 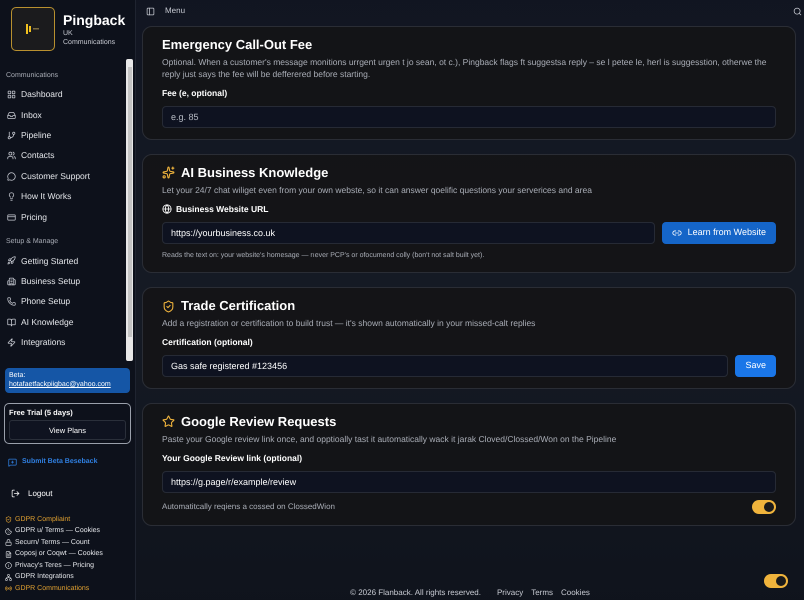 What do you see at coordinates (8, 565) in the screenshot?
I see `info-icon` at bounding box center [8, 565].